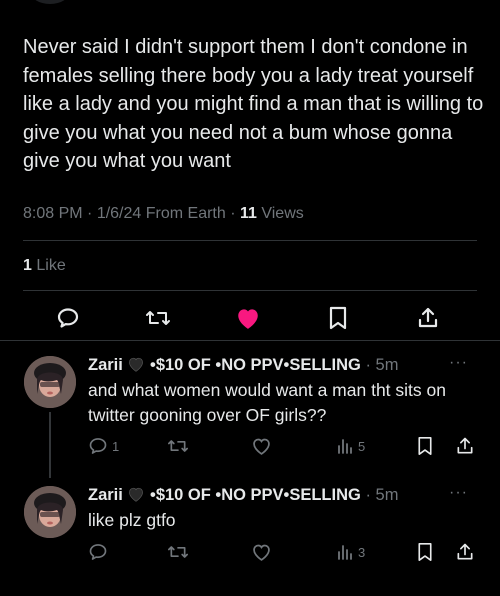  What do you see at coordinates (53, 213) in the screenshot?
I see `tweet-time: 8:08 PM` at bounding box center [53, 213].